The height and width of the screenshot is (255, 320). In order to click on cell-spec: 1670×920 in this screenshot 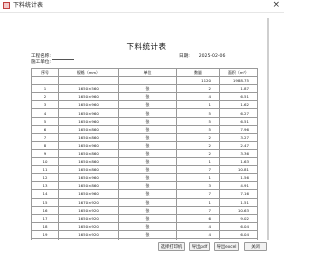, I will do `click(88, 202)`.